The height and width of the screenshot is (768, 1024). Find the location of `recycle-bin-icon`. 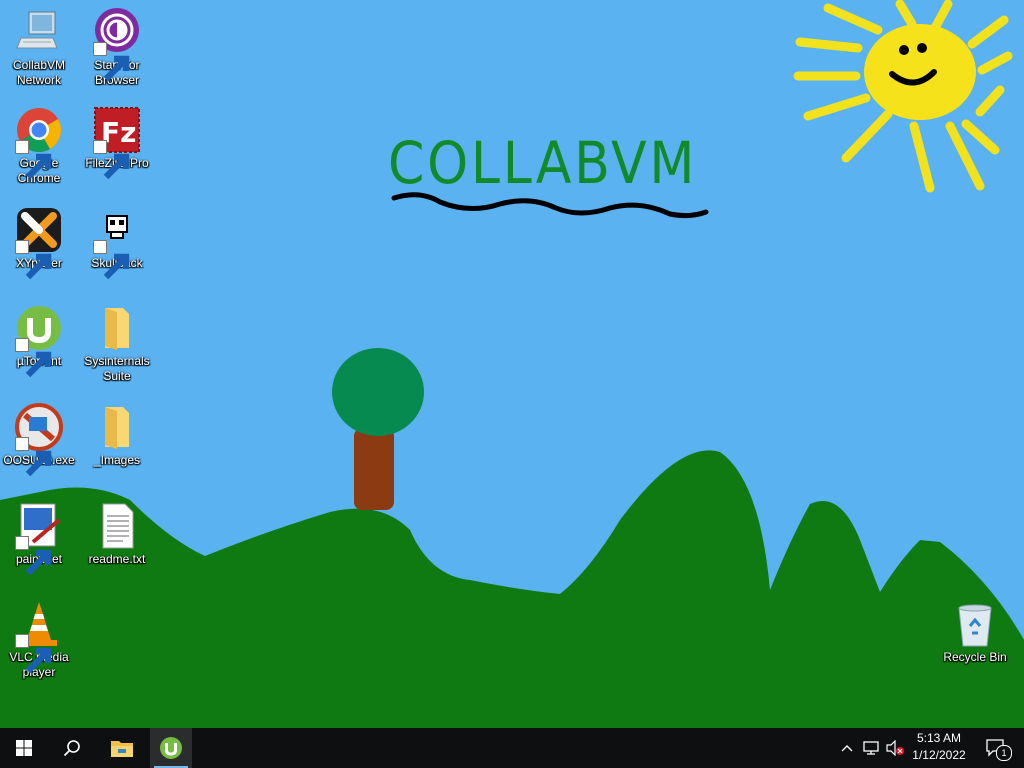

recycle-bin-icon is located at coordinates (975, 624).